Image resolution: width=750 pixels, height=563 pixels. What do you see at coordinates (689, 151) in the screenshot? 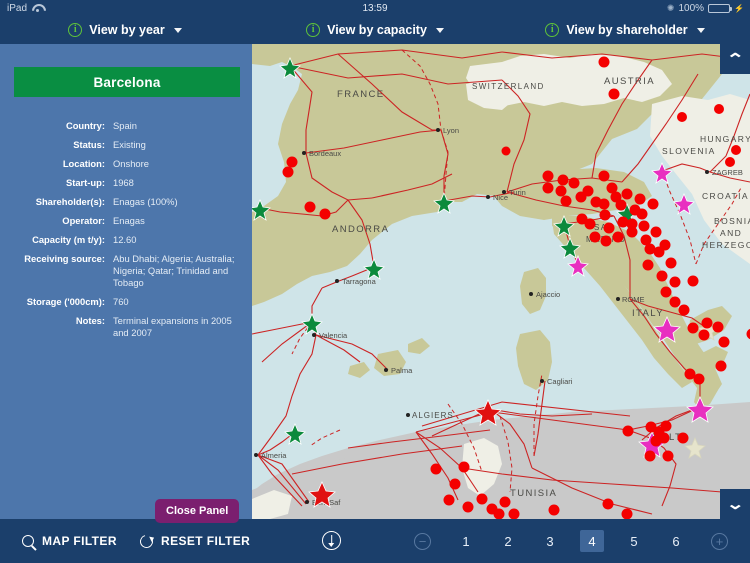
I see `svg-text: SLOVENIA` at bounding box center [689, 151].